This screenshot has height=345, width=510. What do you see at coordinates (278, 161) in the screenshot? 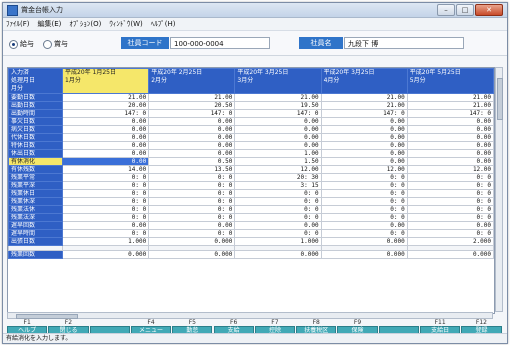
I see `data-cell: 1.50` at bounding box center [278, 161].